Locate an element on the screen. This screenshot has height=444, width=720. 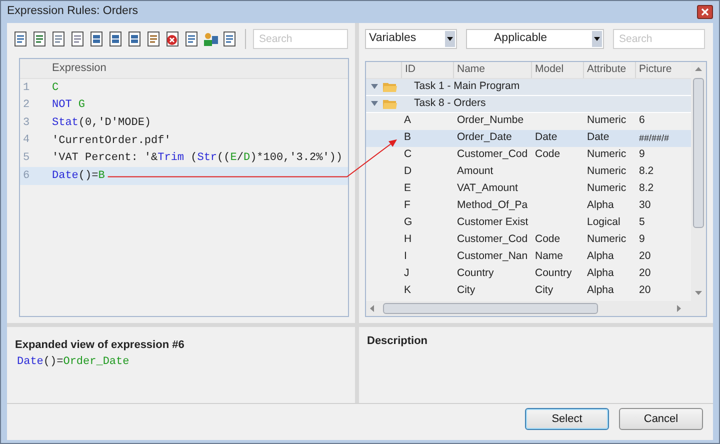
table-cell-text: J is located at coordinates (406, 274).